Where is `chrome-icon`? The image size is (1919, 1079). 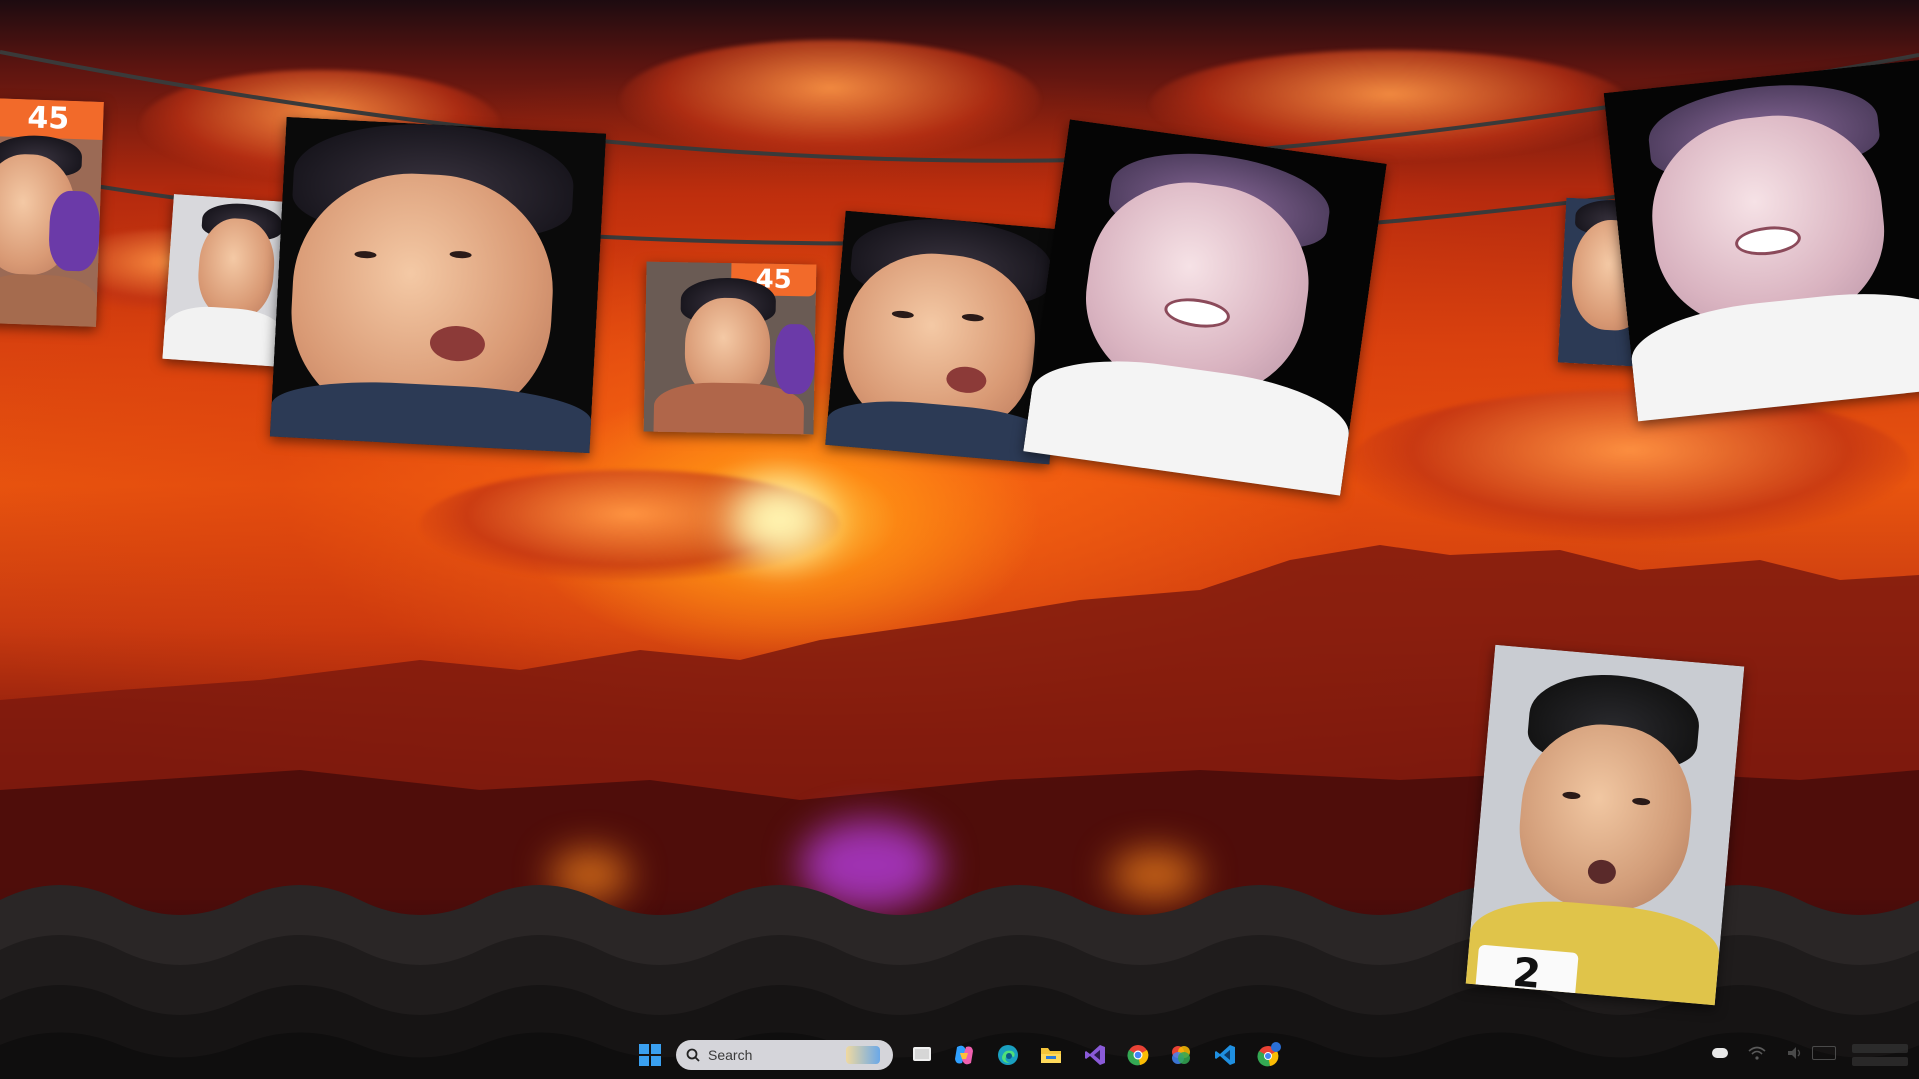
chrome-icon is located at coordinates (1138, 1055).